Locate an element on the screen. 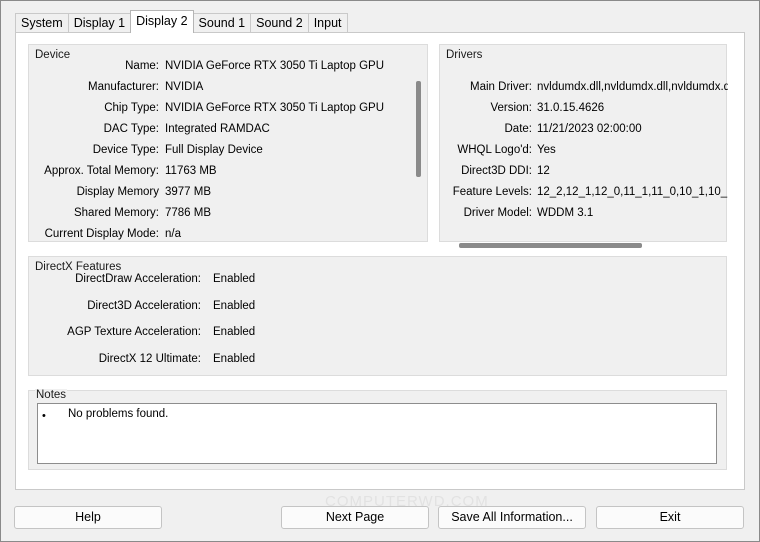 Image resolution: width=760 pixels, height=542 pixels. device-row: Manufacturer: NVIDIA is located at coordinates (219, 87).